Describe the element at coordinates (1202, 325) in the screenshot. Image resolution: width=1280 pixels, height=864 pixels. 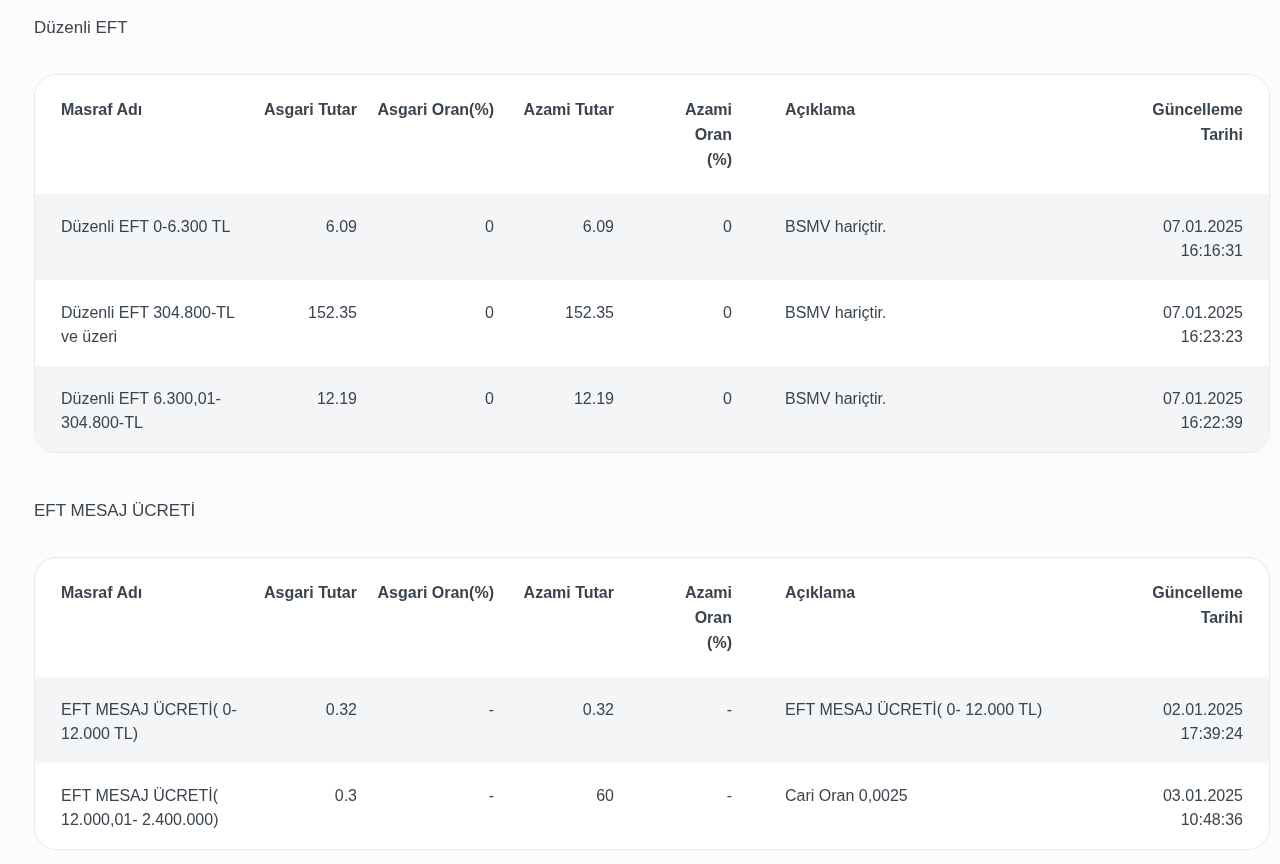
I see `table-cell-text: 07.01.2025 16:23:23` at that location.